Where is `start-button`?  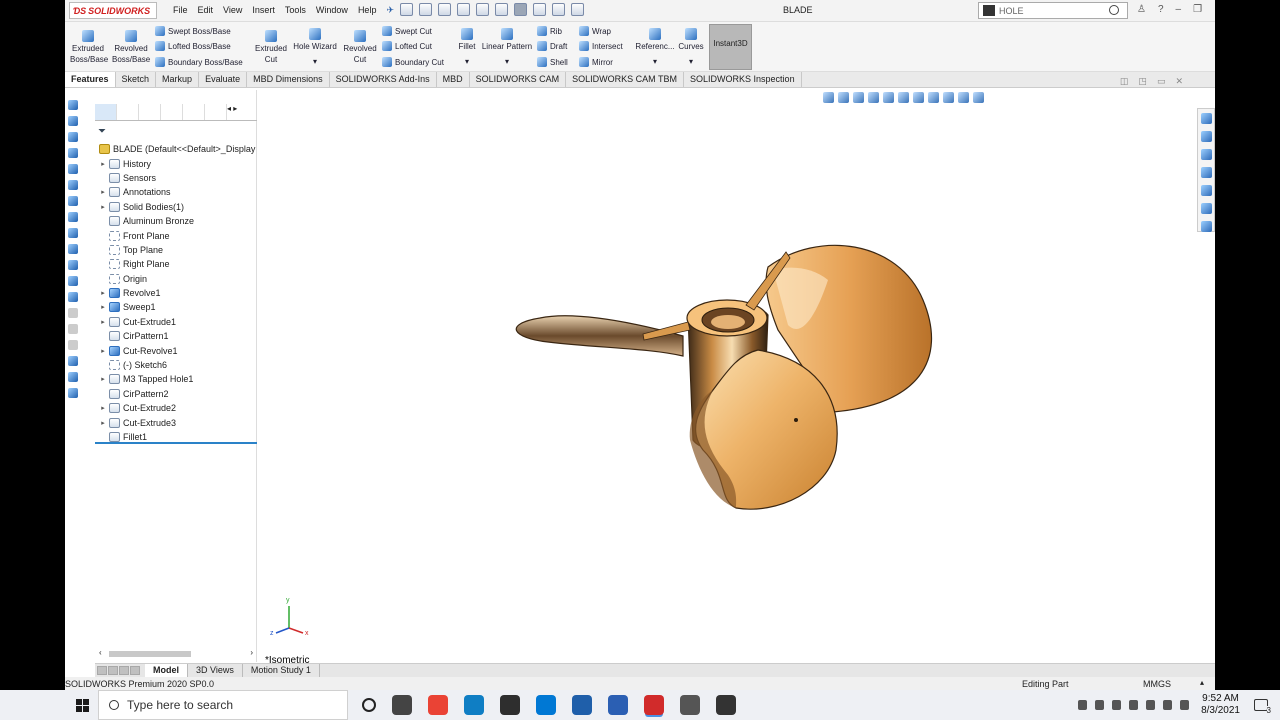
start-button is located at coordinates (82, 705).